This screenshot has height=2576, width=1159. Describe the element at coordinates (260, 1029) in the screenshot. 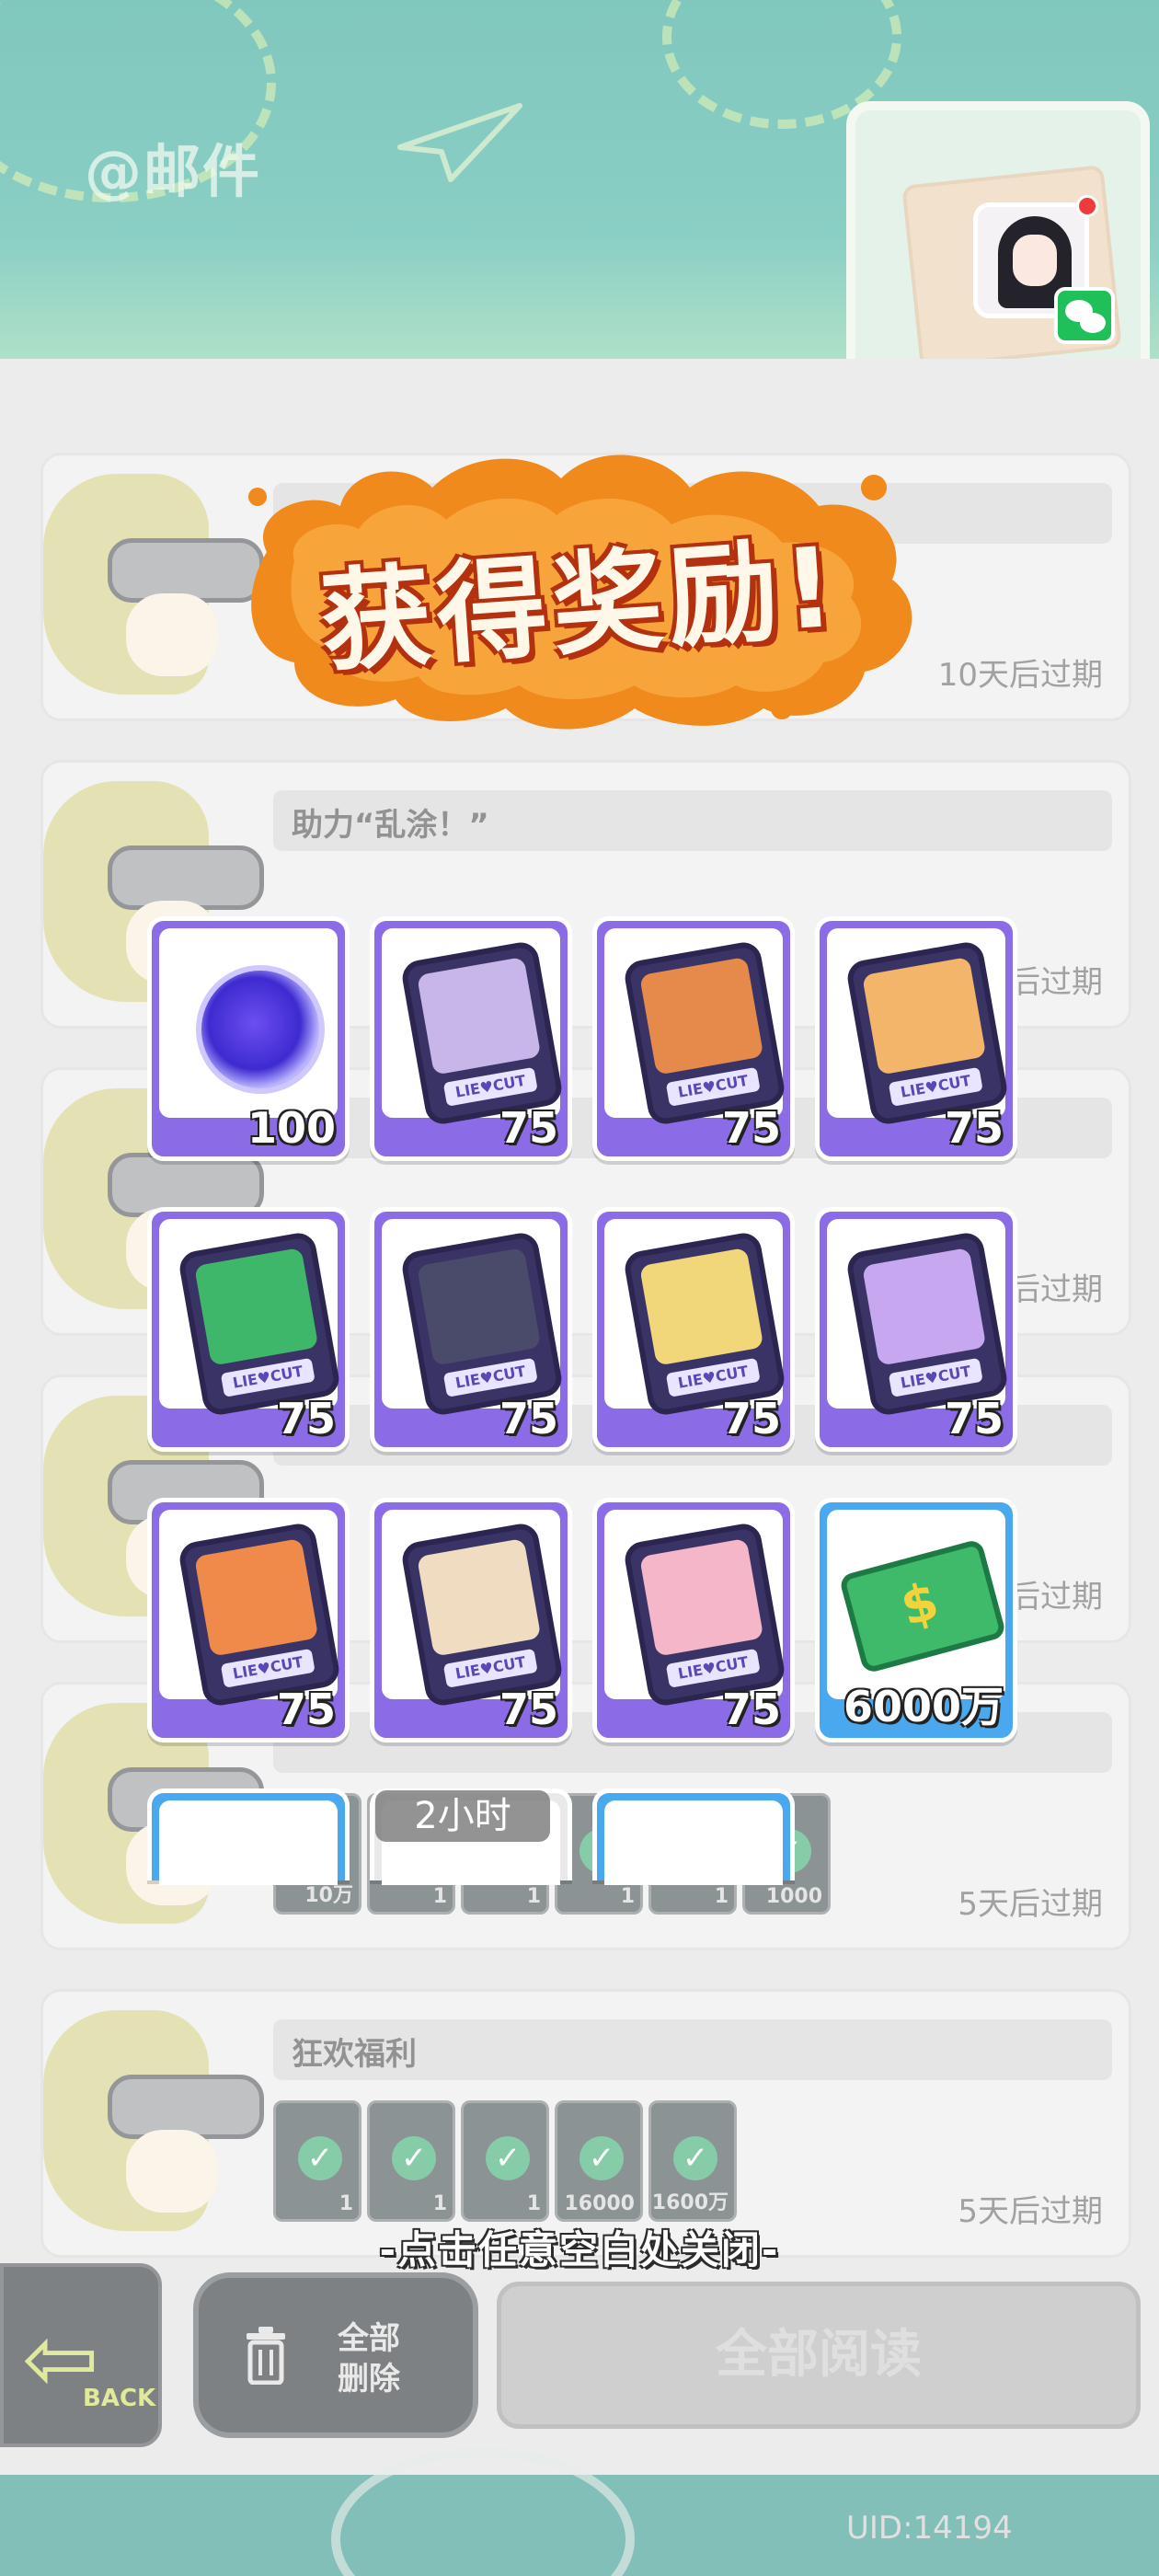

I see `orb-icon` at that location.